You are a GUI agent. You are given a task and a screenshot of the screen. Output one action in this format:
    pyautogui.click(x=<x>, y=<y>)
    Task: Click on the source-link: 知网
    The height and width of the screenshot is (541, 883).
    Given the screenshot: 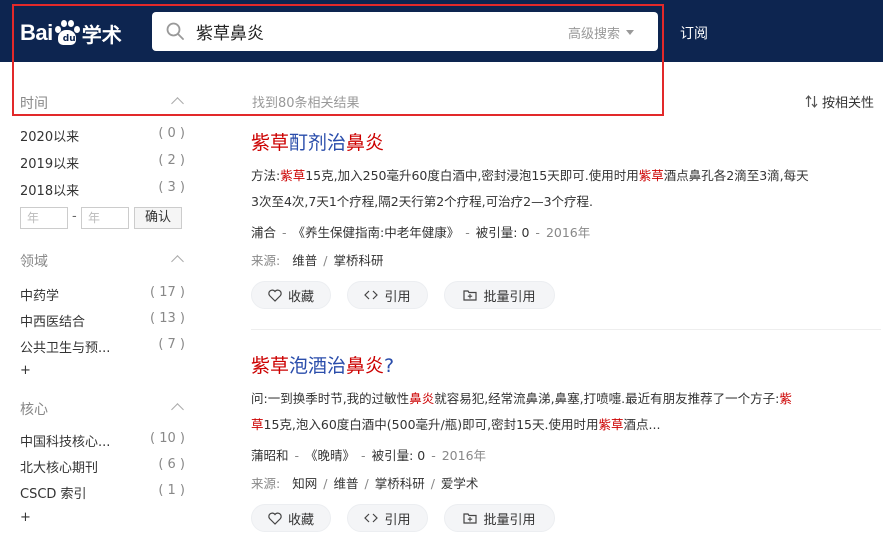 What is the action you would take?
    pyautogui.click(x=304, y=483)
    